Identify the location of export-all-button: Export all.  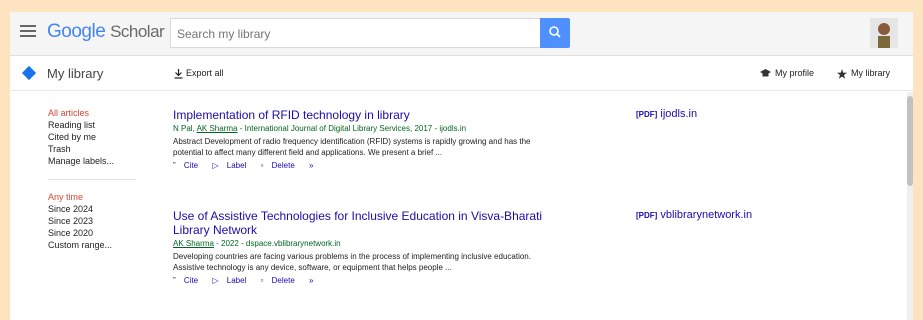
(199, 73).